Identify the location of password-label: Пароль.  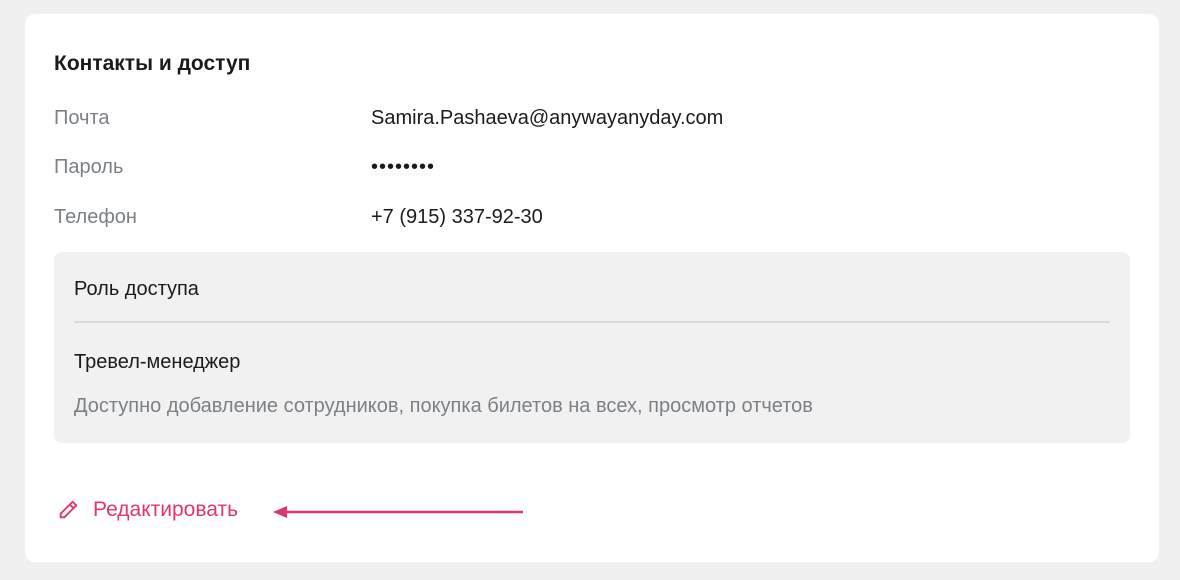
(89, 167).